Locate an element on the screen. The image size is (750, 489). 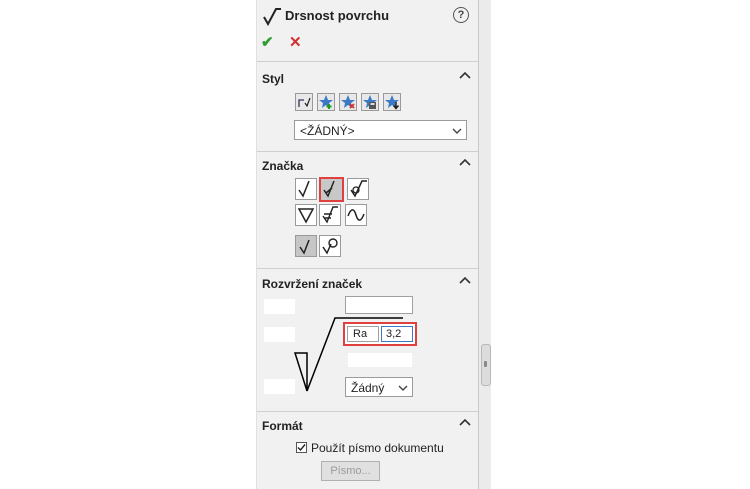
all-around-symbol-icon is located at coordinates (330, 215).